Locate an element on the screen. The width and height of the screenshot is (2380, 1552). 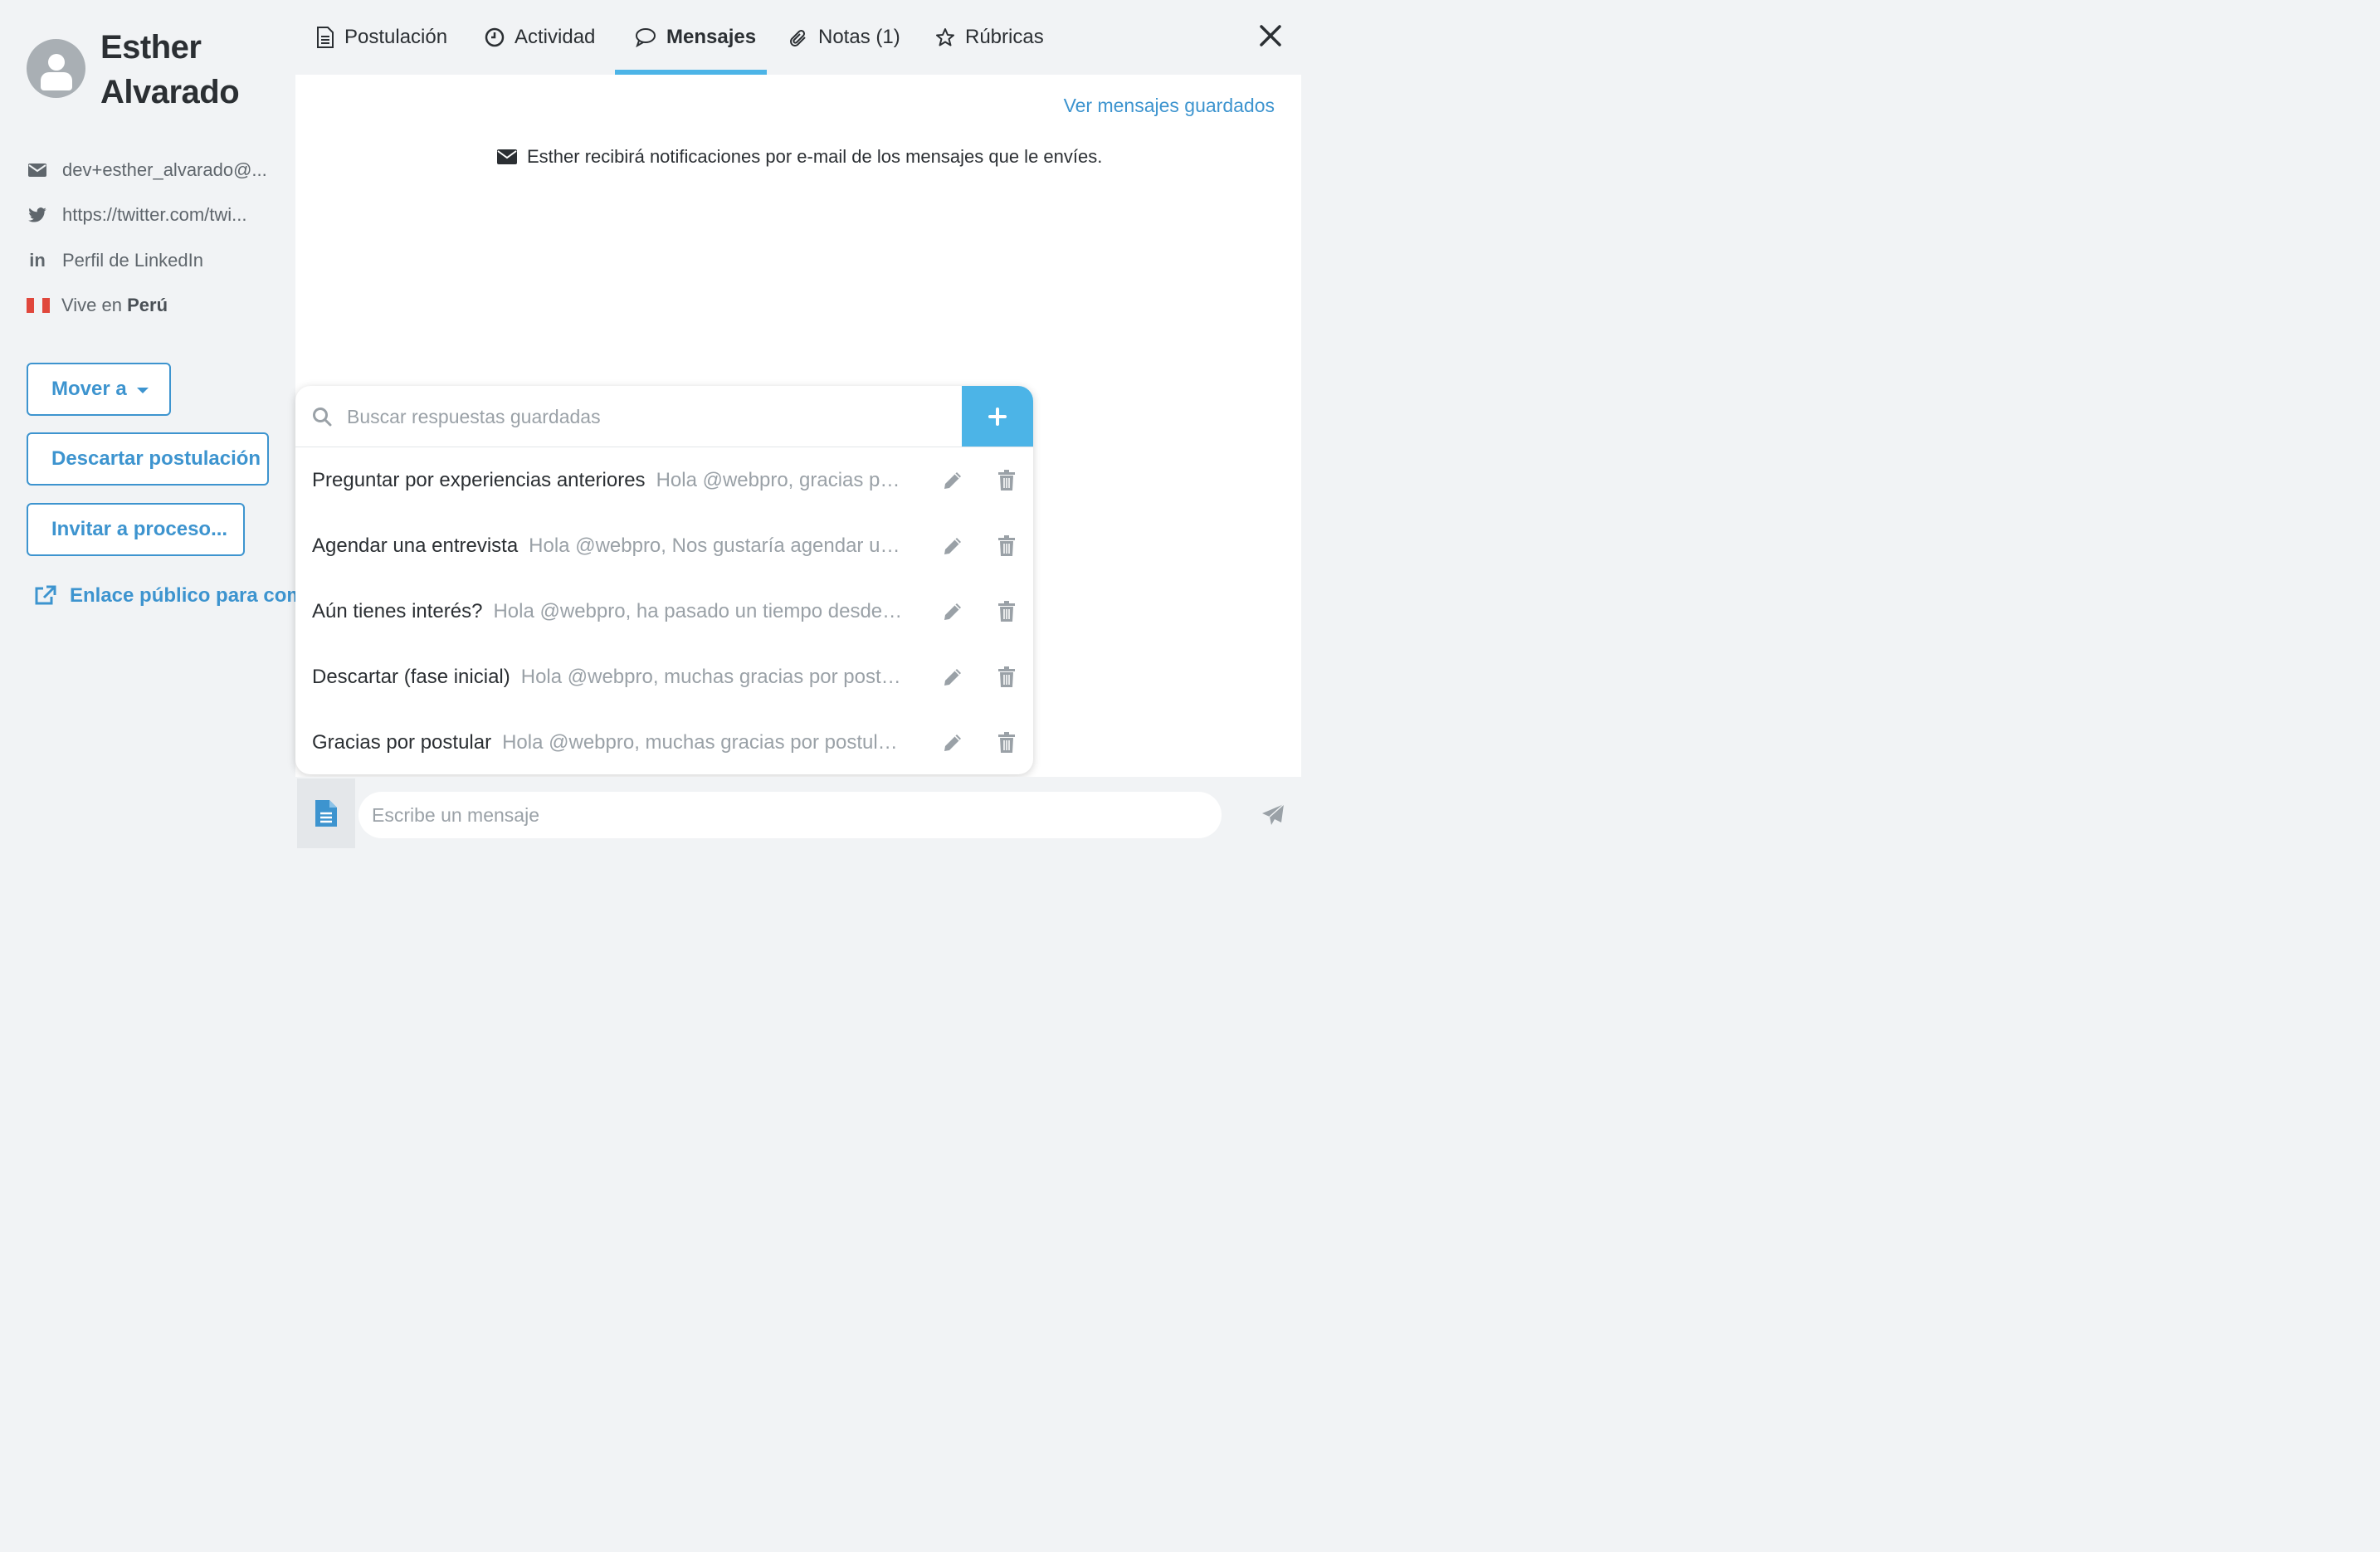
avatar is located at coordinates (56, 68).